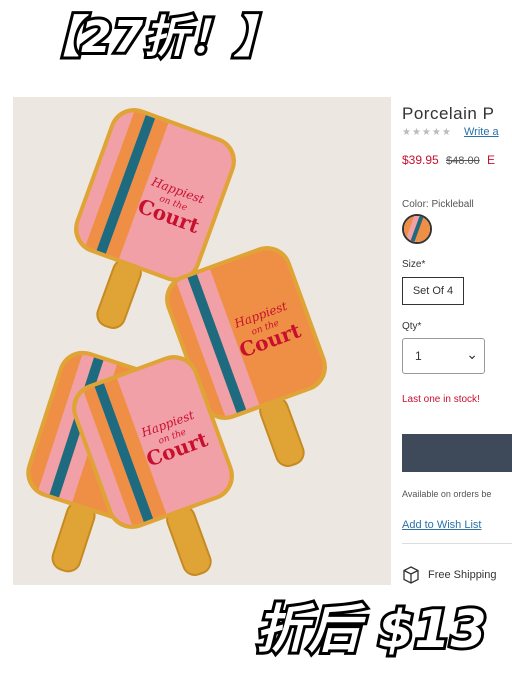  Describe the element at coordinates (443, 356) in the screenshot. I see `quantity-select: 1 ⌄` at that location.